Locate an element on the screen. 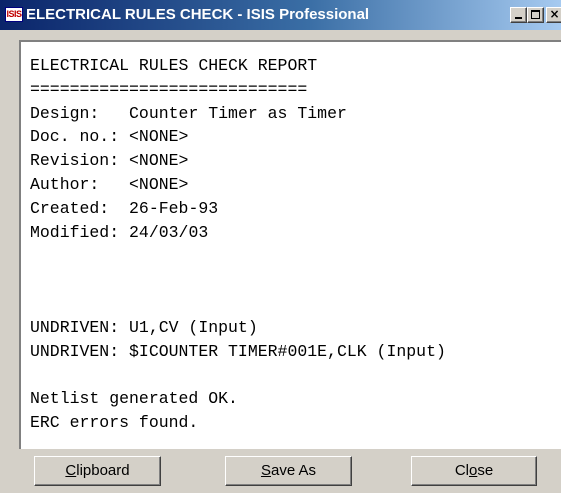 This screenshot has width=561, height=493. clipboard-label: lipboard is located at coordinates (103, 470).